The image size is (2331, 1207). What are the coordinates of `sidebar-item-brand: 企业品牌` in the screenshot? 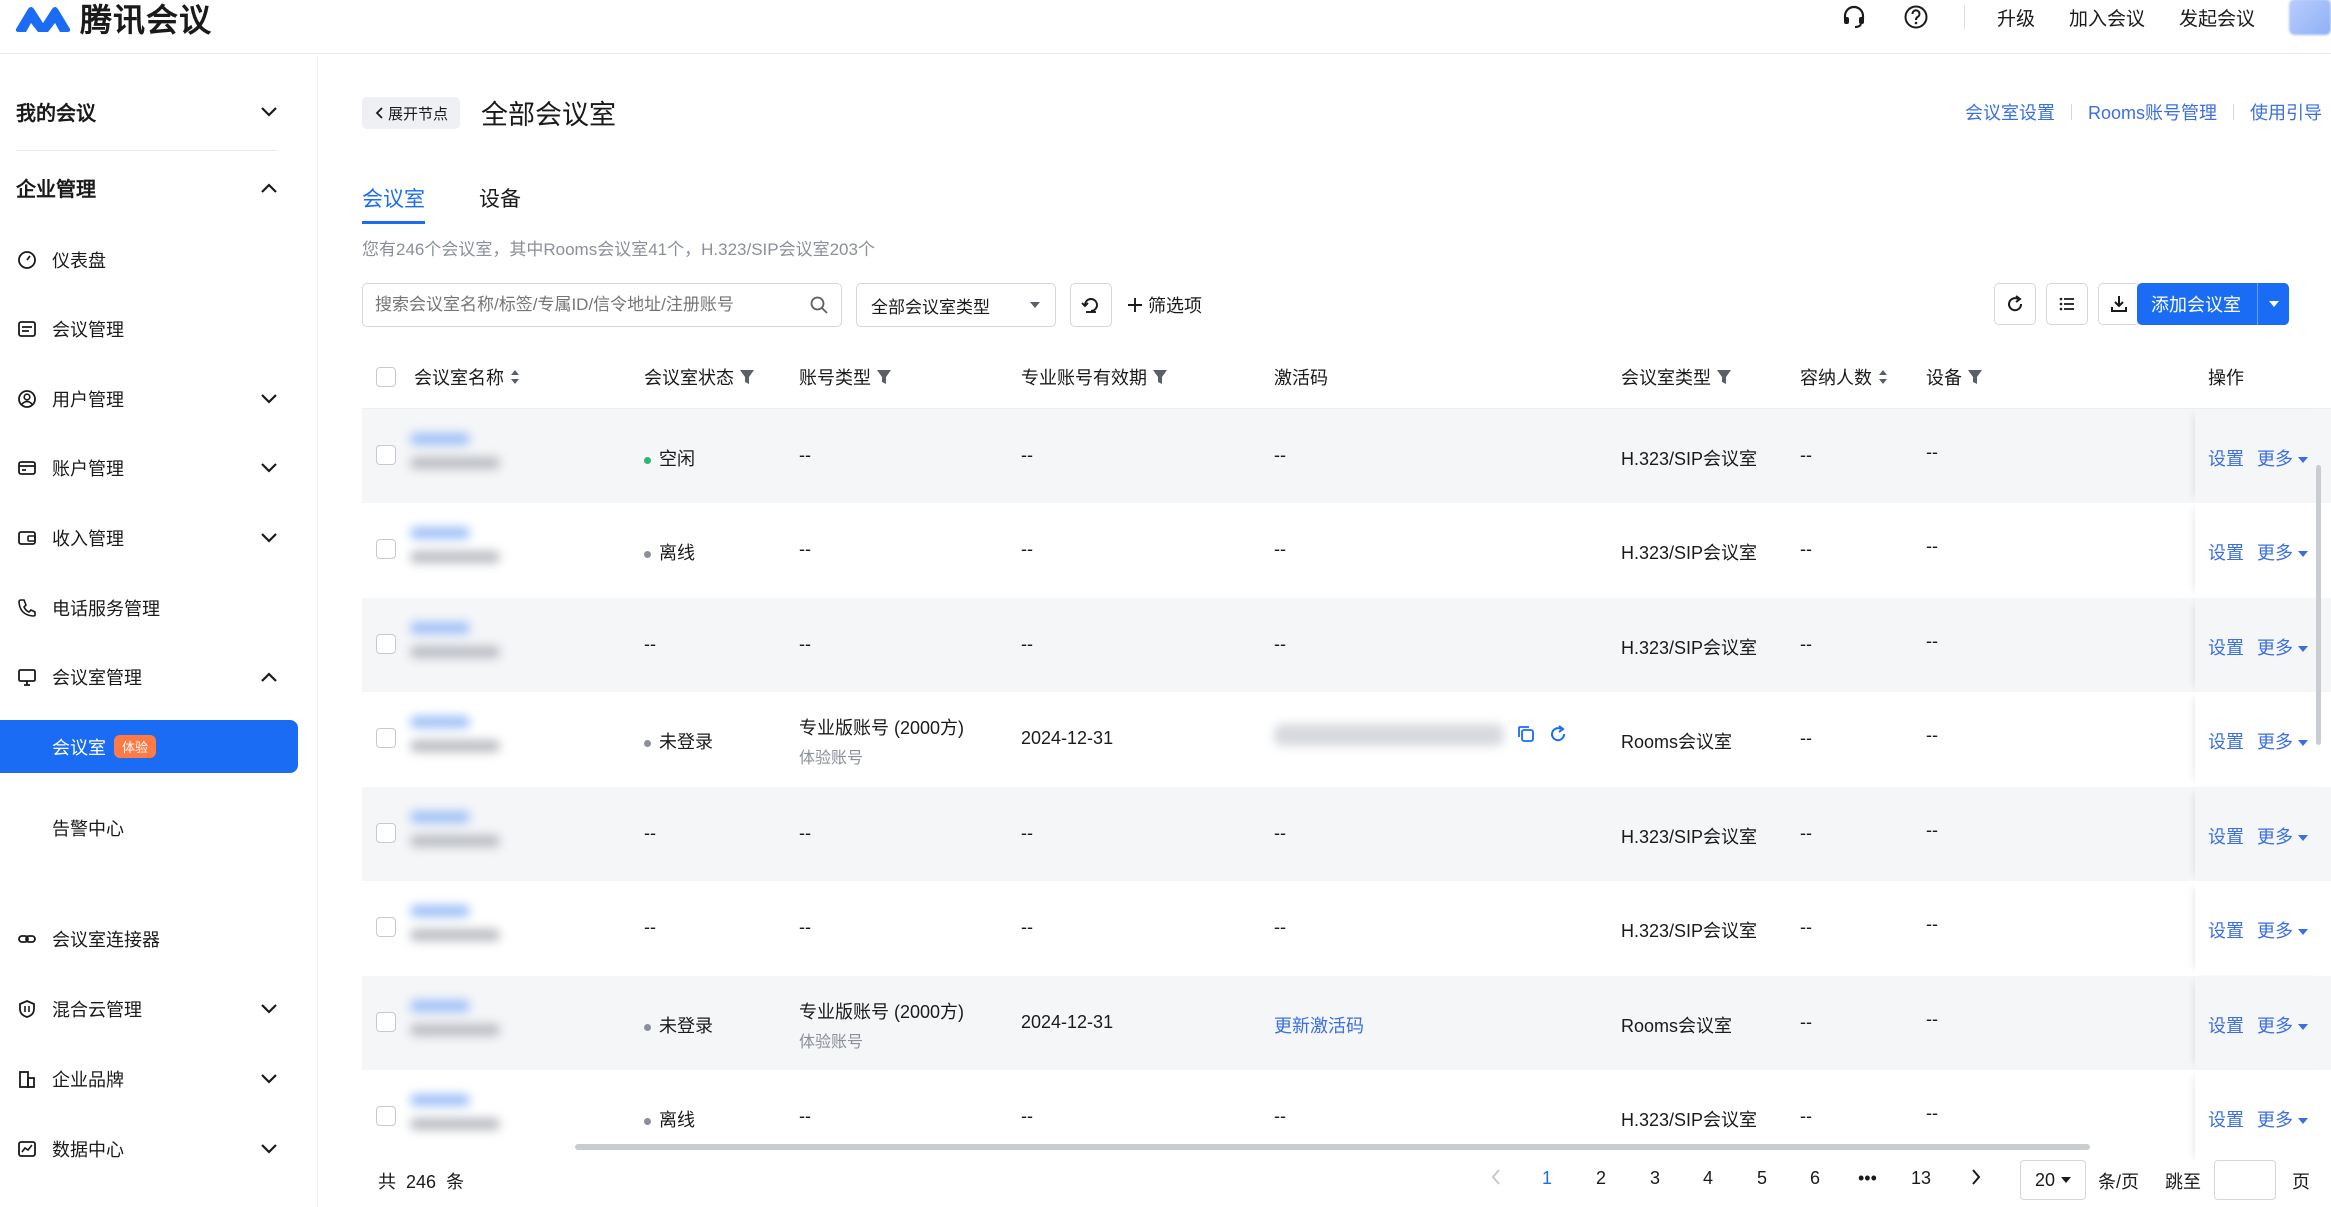 It's located at (147, 1079).